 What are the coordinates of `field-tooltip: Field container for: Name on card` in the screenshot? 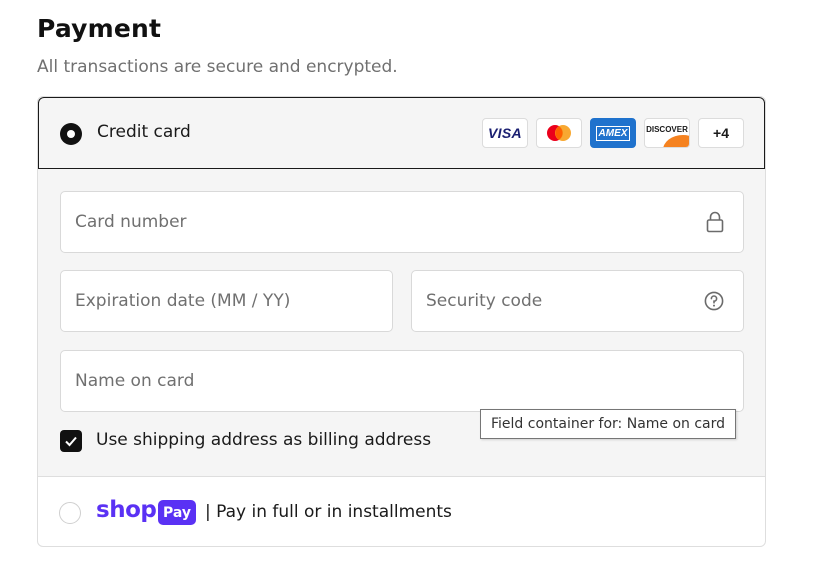 It's located at (608, 424).